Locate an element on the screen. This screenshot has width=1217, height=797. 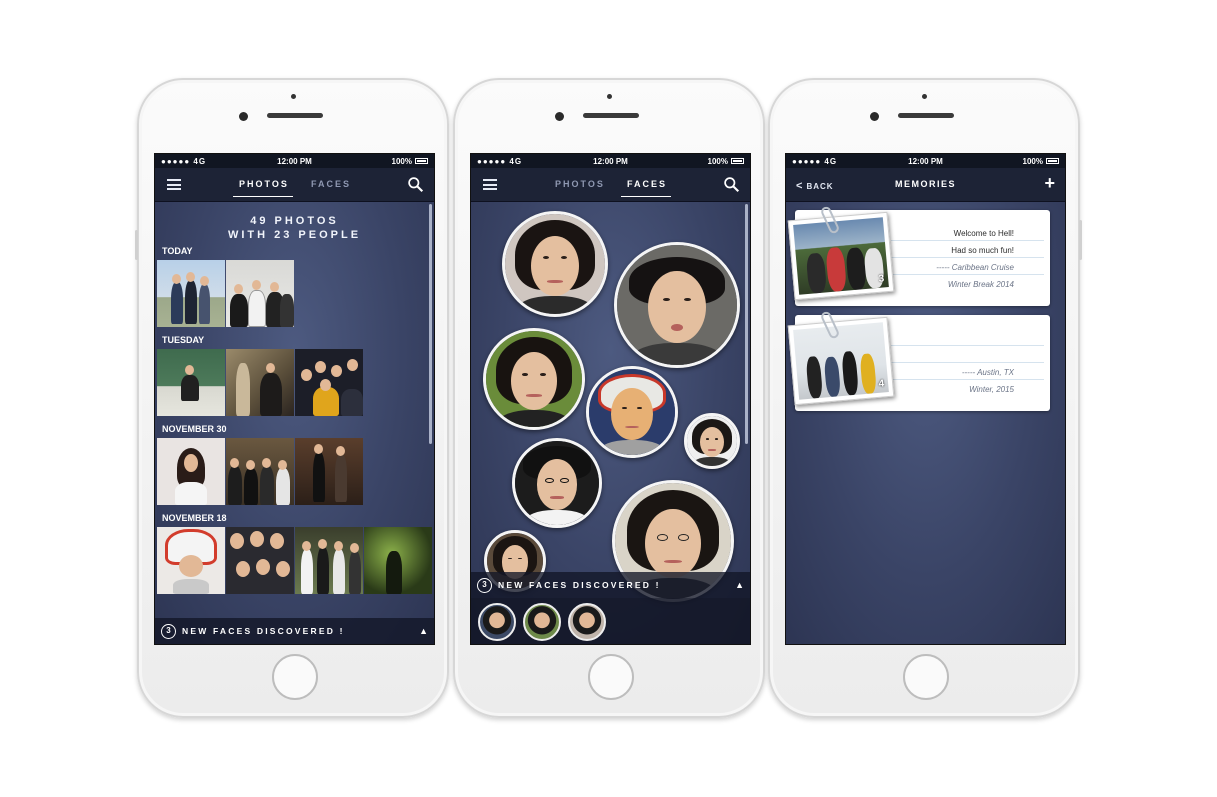
memory-card: ----- Austin, TX Winter, 2015 4 is located at coordinates (918, 360).